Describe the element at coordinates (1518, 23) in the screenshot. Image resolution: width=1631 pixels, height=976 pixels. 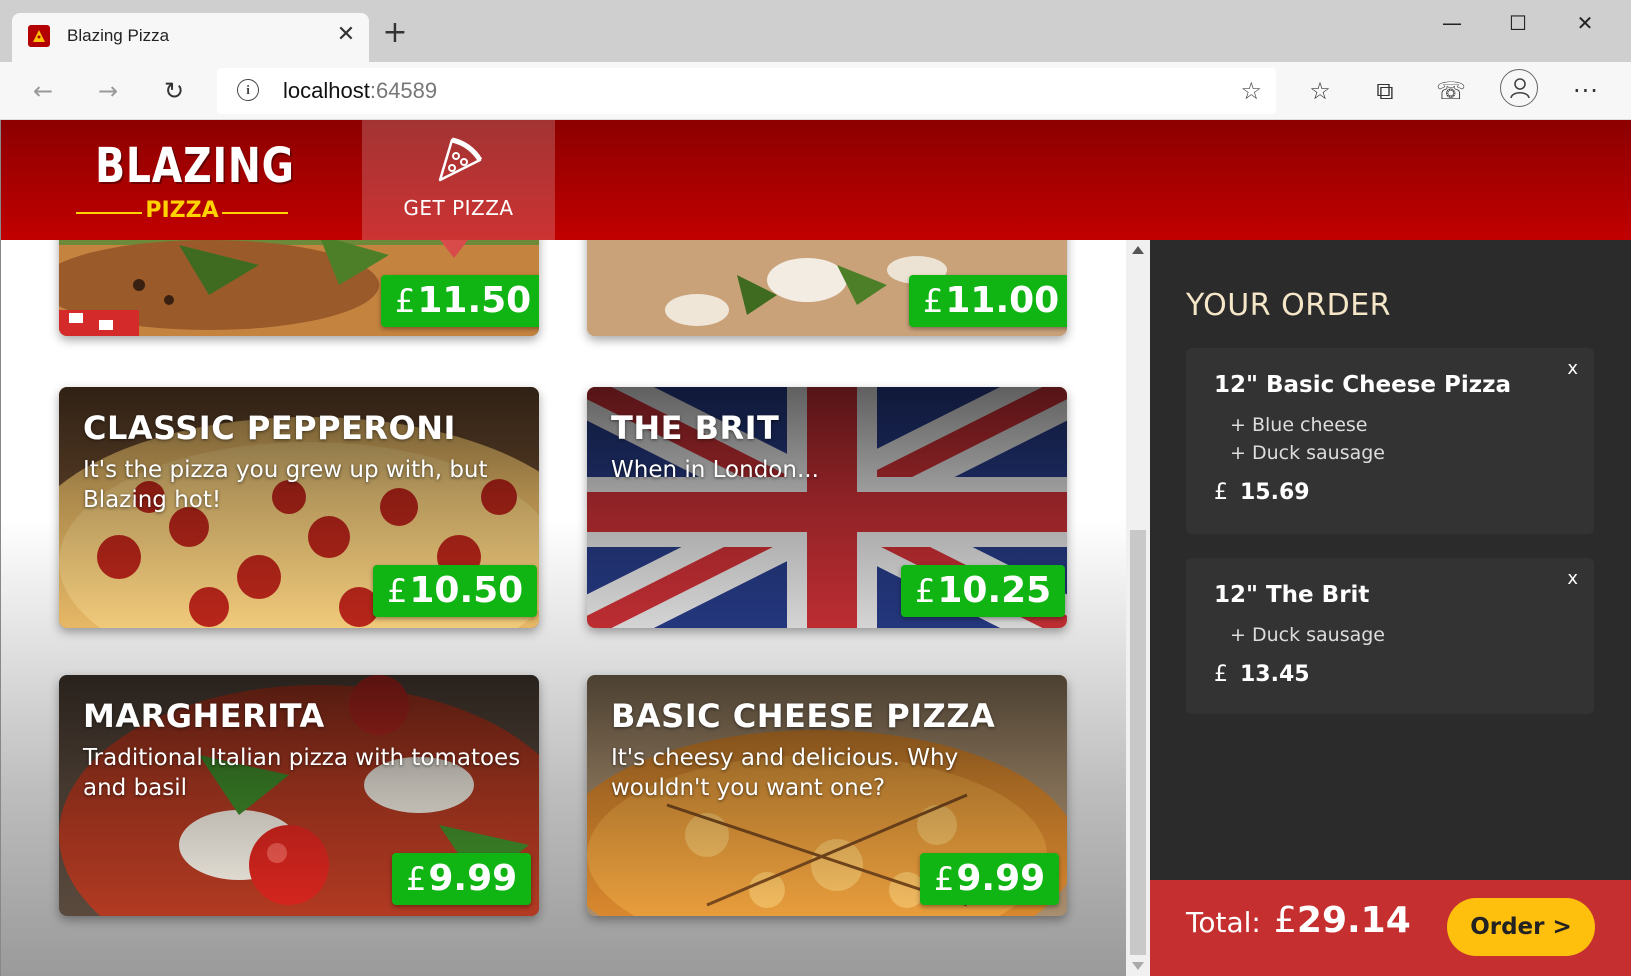
I see `maximize-icon: ☐` at that location.